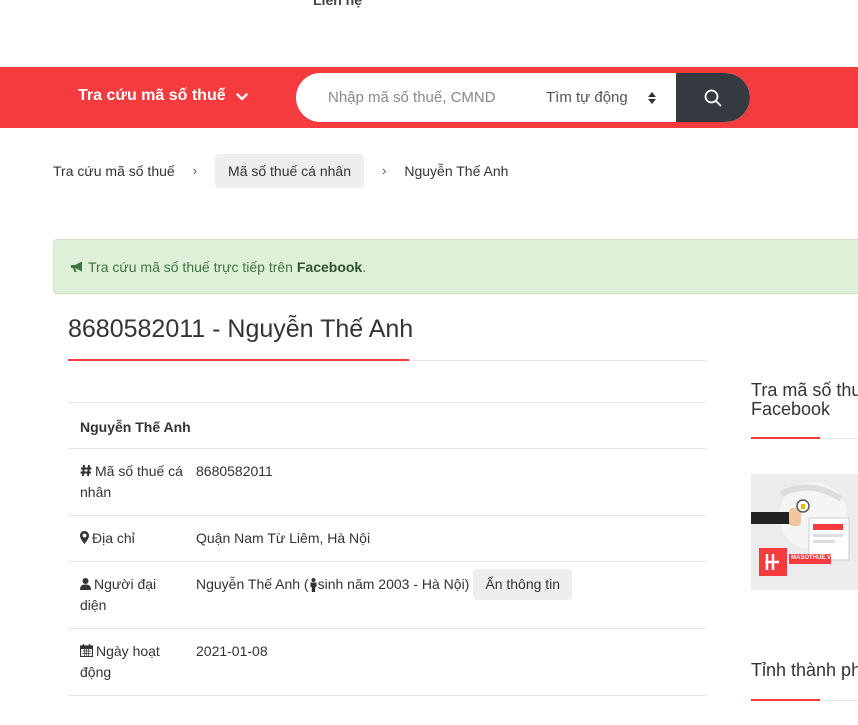  I want to click on search-mode-select: Tìm tự động, so click(601, 97).